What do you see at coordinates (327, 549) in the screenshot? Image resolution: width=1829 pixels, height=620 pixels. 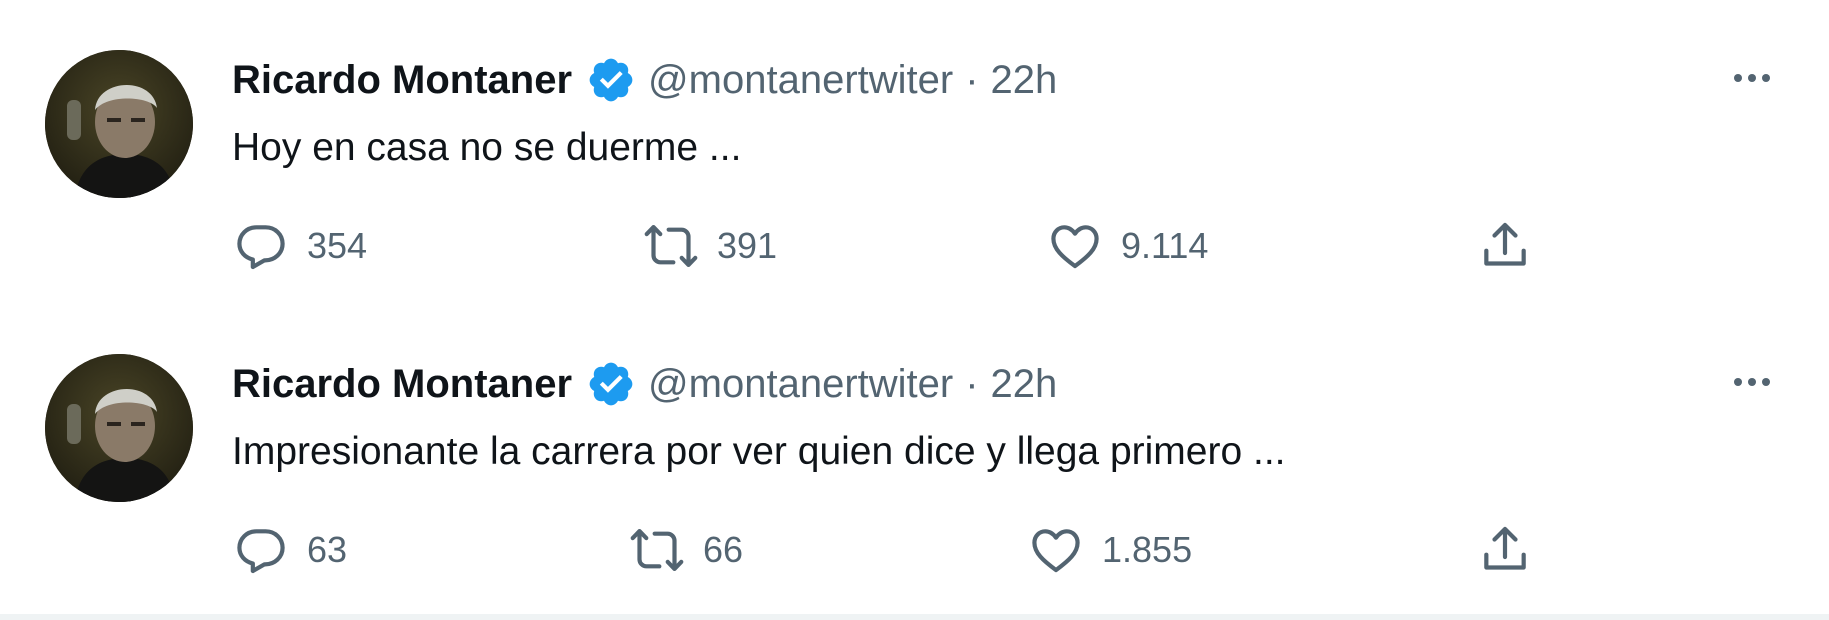 I see `reply-count: 63` at bounding box center [327, 549].